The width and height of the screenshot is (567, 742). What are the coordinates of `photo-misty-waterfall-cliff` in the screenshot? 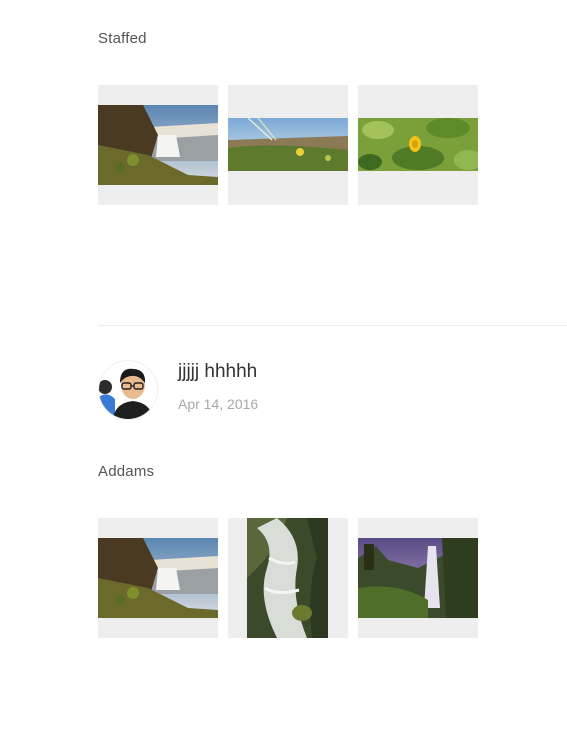 It's located at (418, 578).